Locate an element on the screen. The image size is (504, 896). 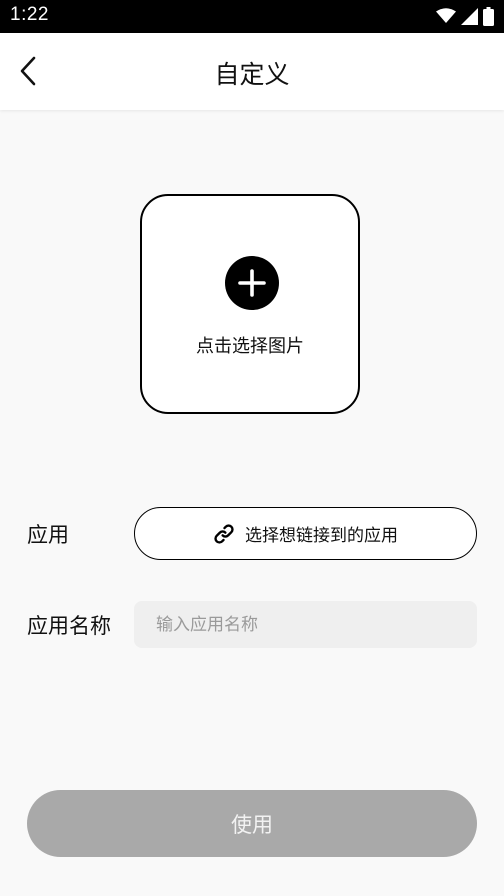
select-app-button: 选择想链接到的应用 is located at coordinates (305, 533).